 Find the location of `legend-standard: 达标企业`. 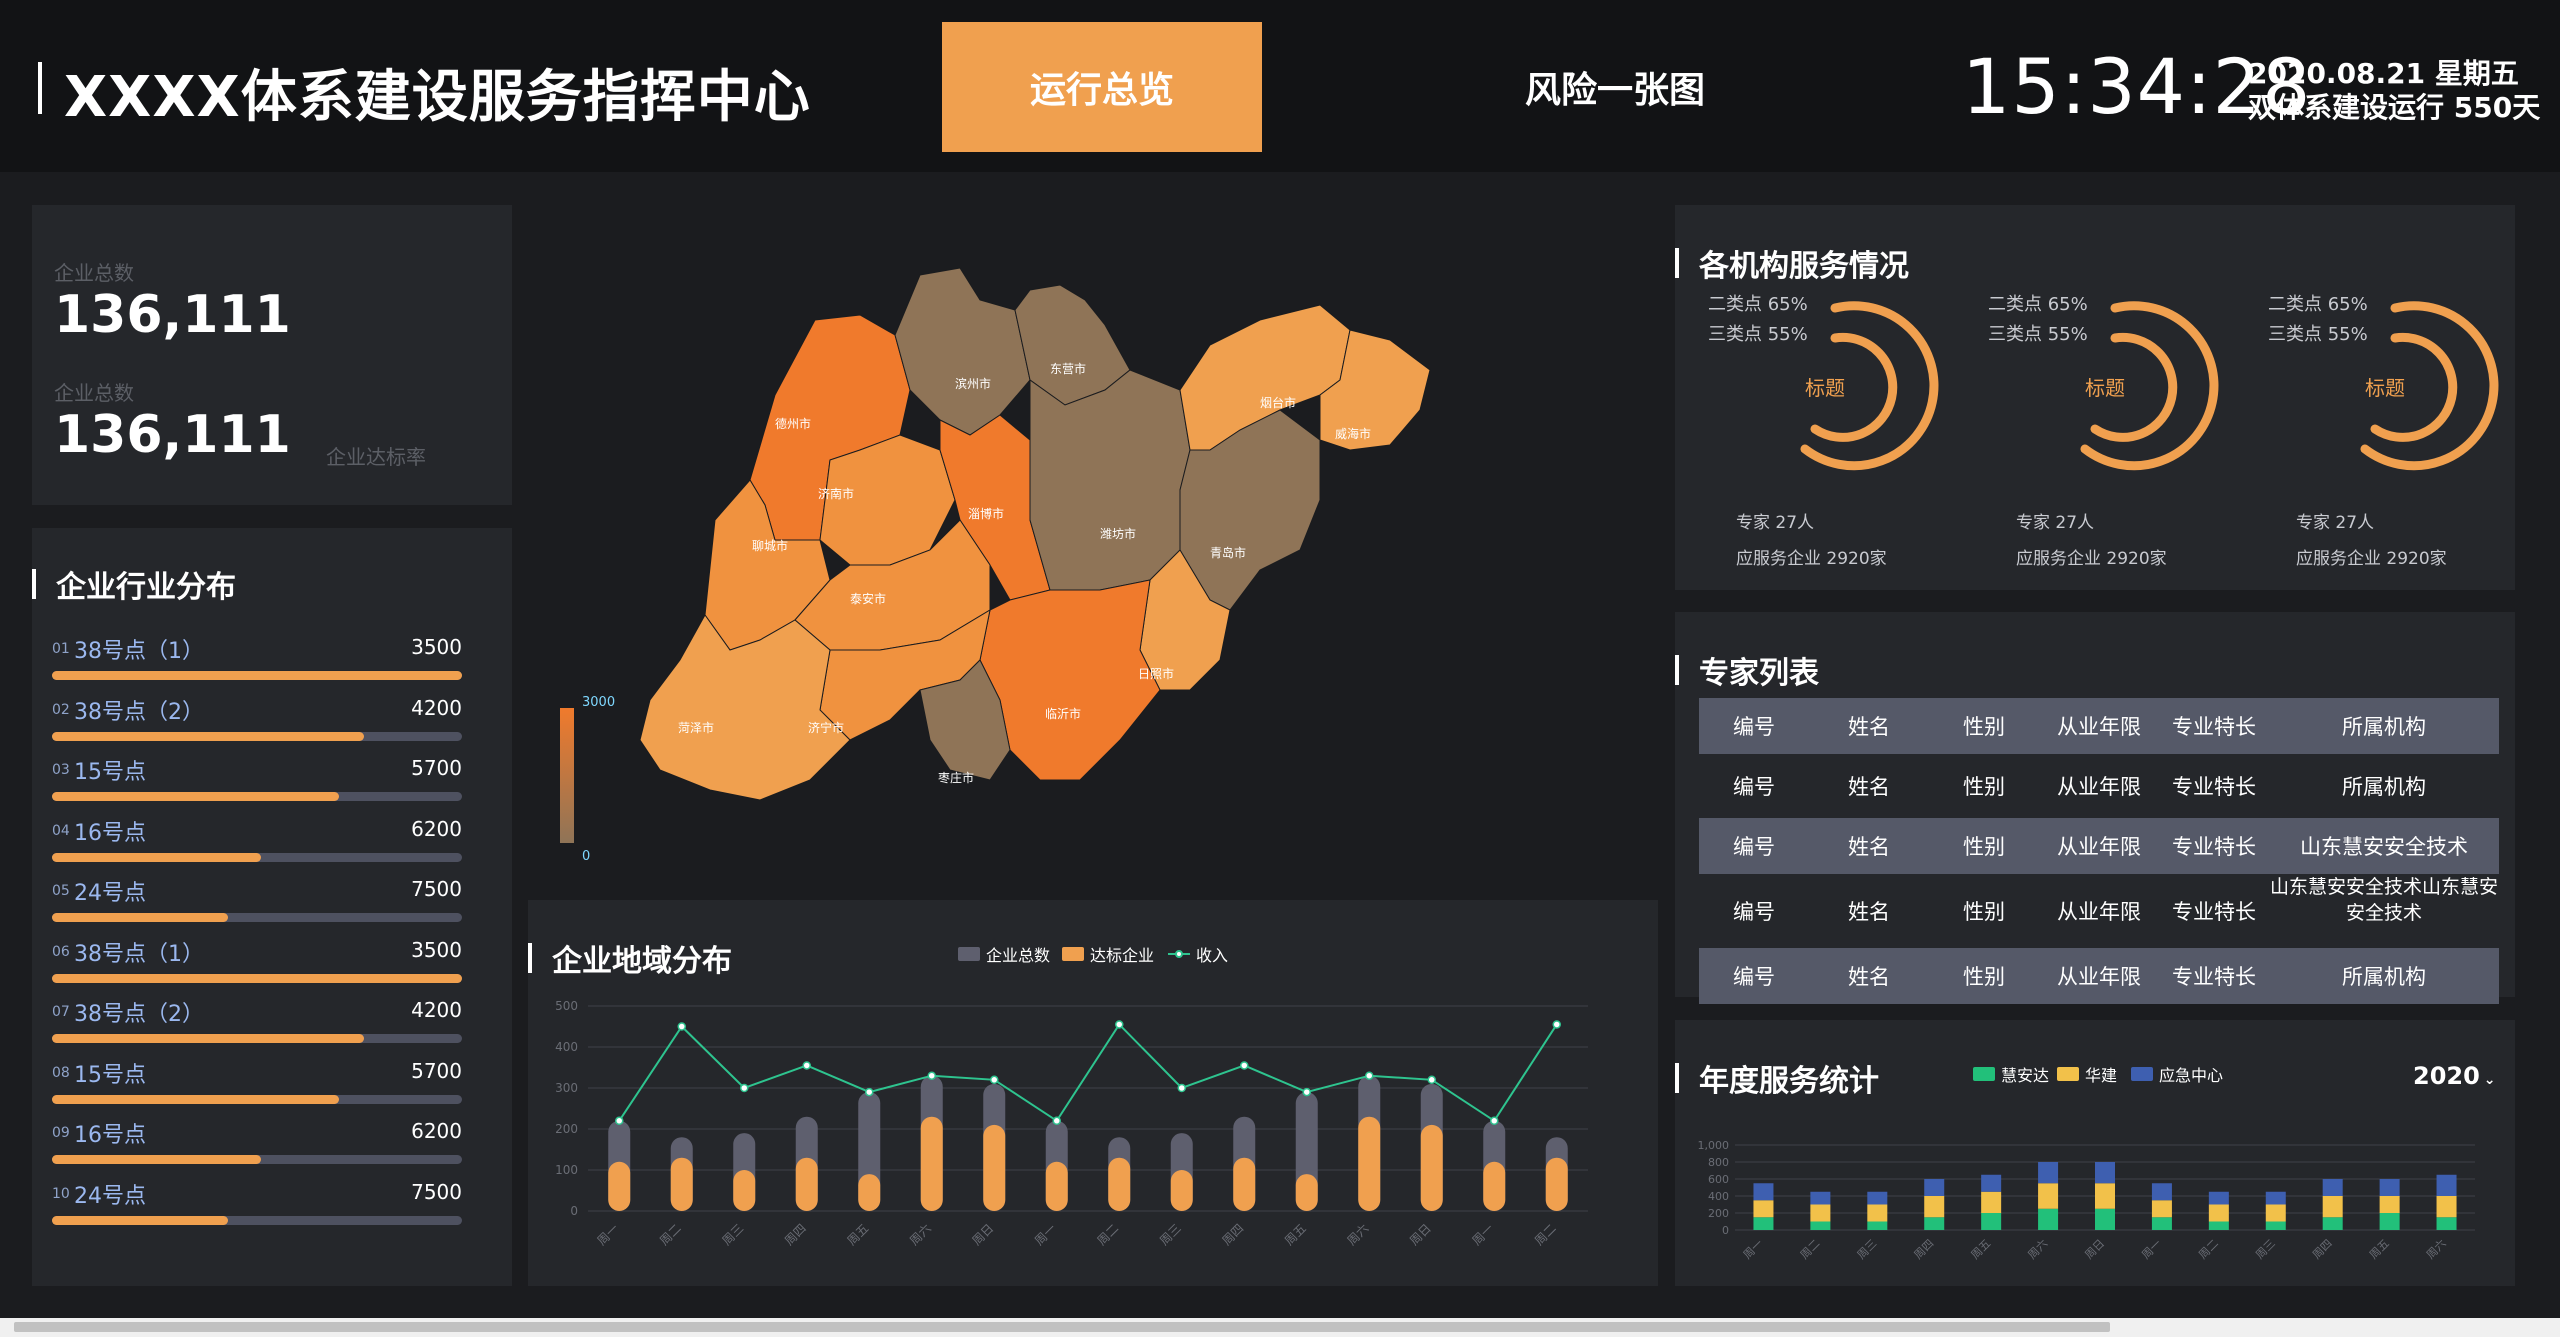

legend-standard: 达标企业 is located at coordinates (1108, 954).